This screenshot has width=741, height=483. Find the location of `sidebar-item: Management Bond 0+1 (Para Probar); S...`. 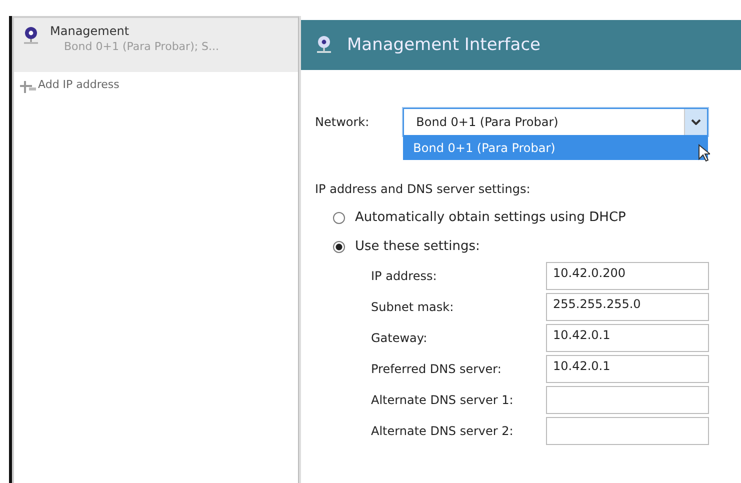

sidebar-item: Management Bond 0+1 (Para Probar); S... is located at coordinates (156, 45).